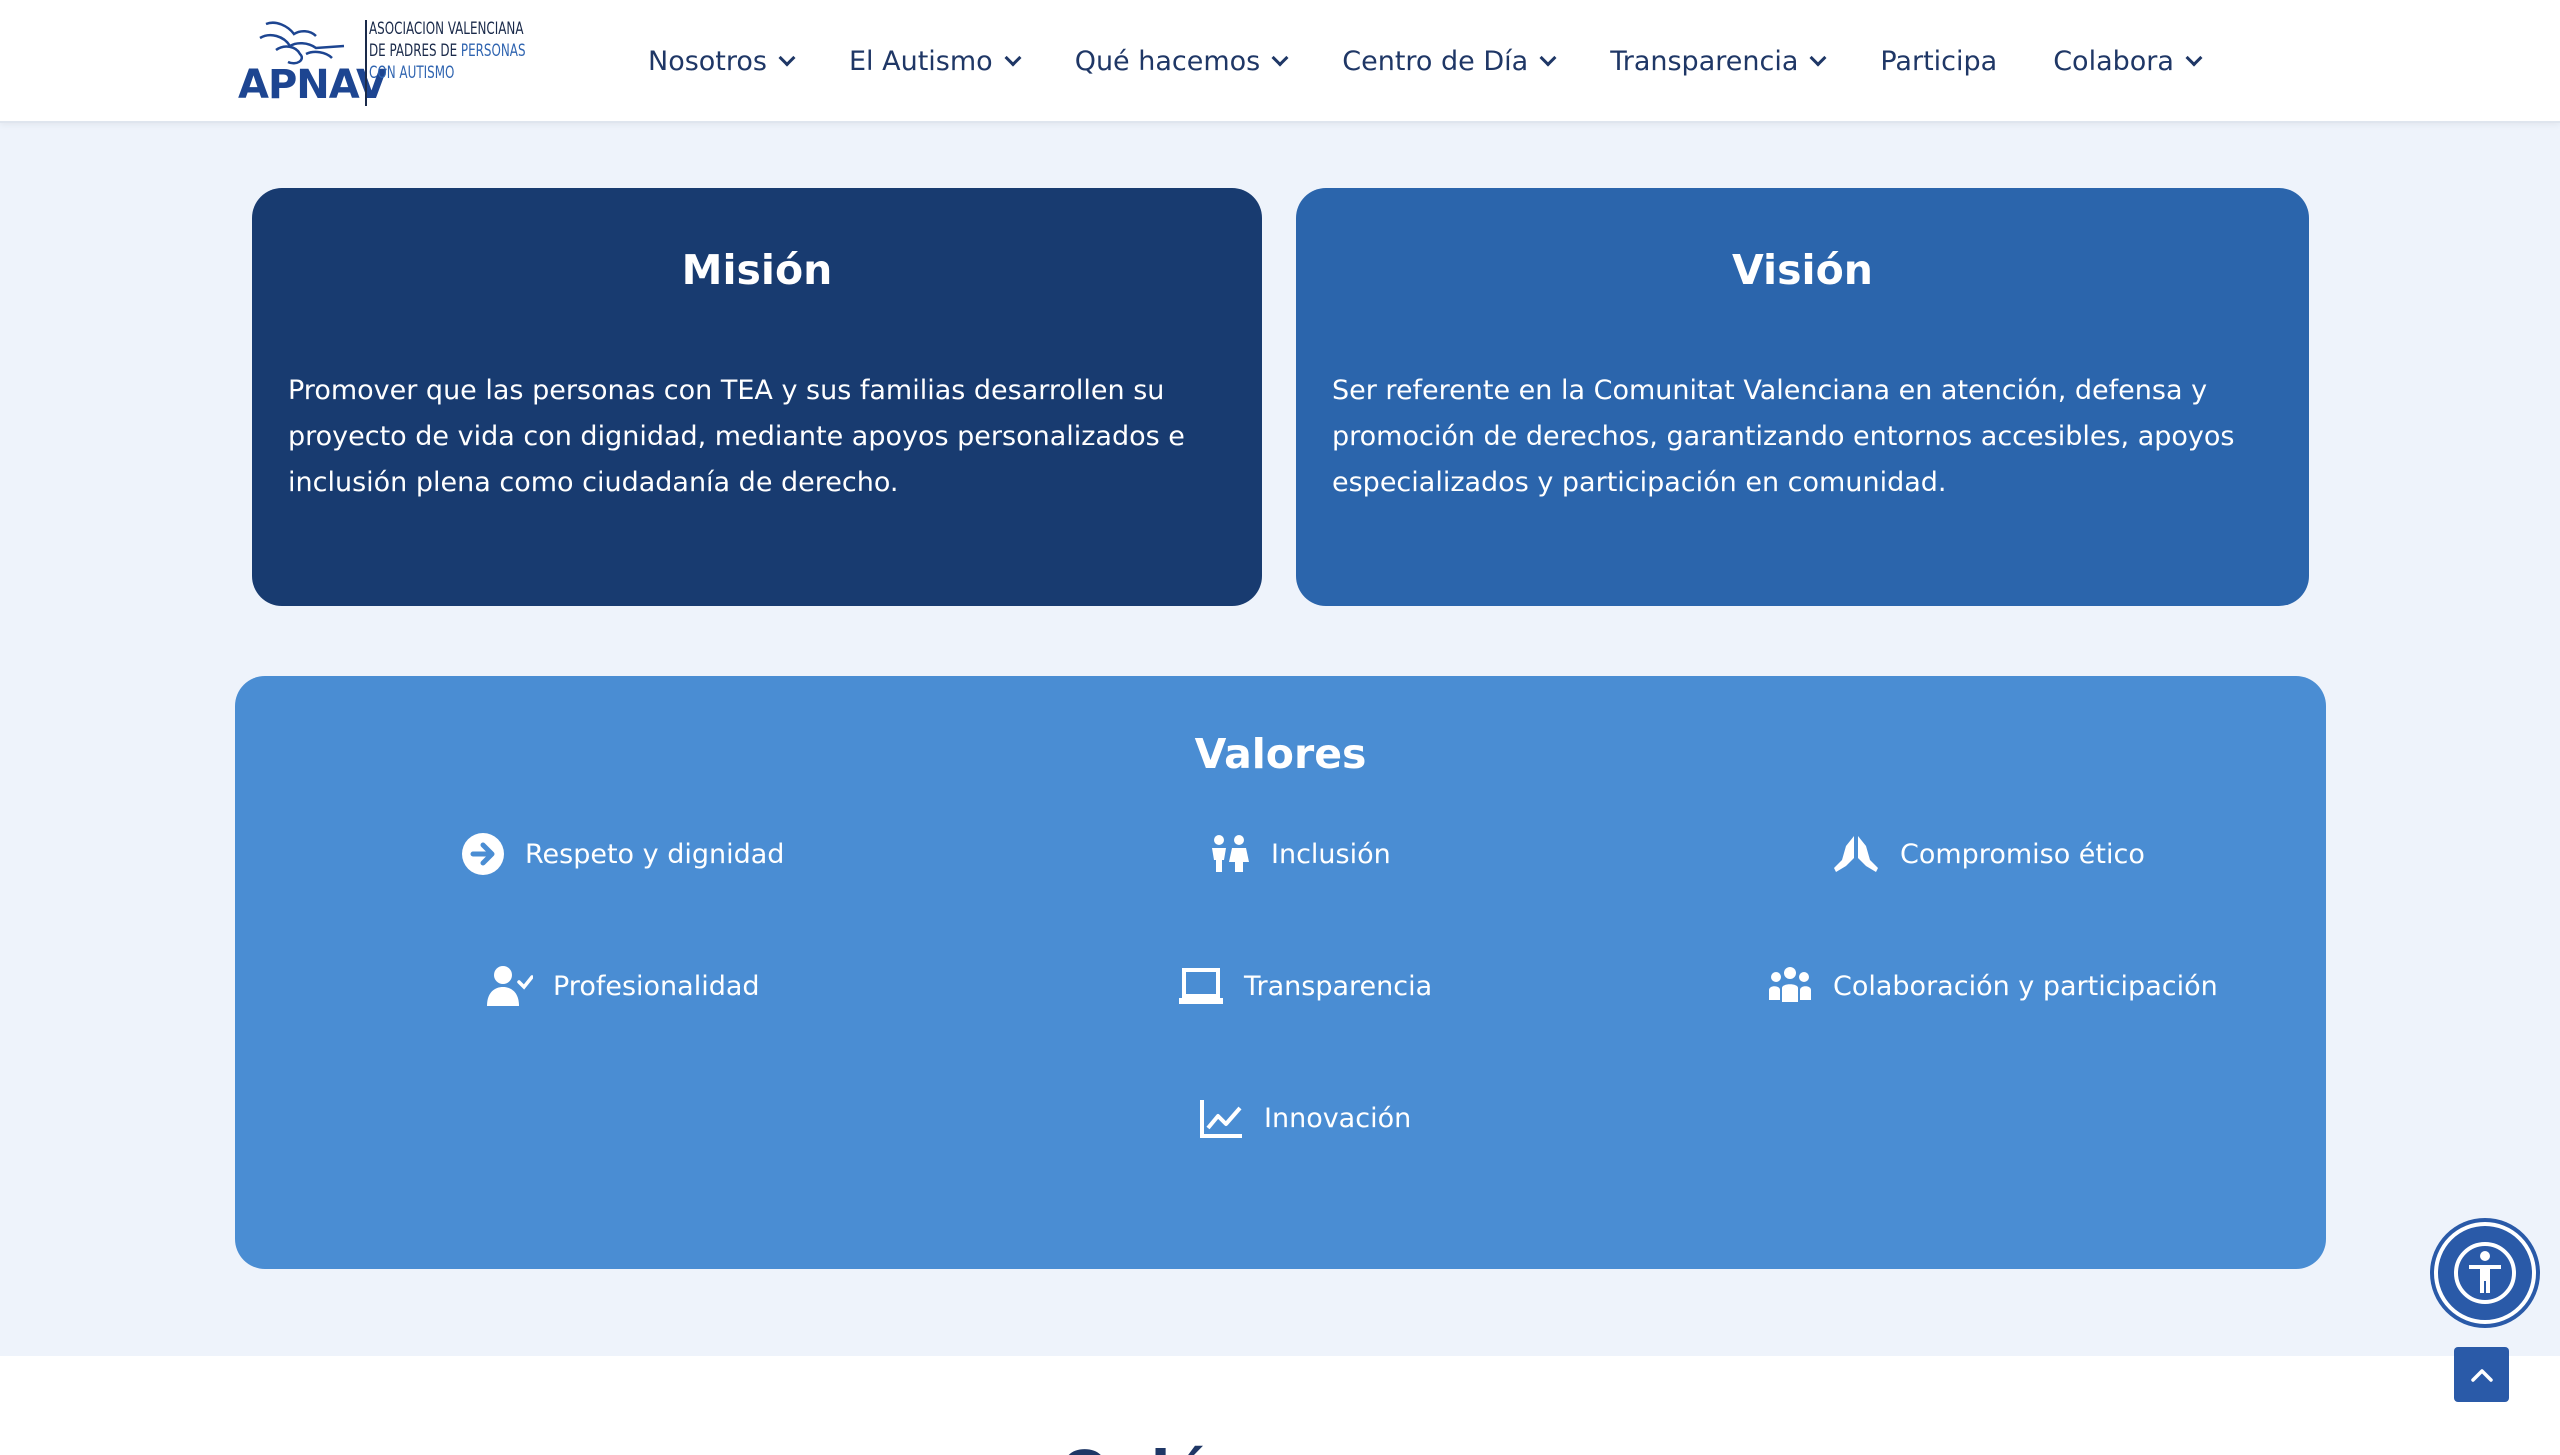 Image resolution: width=2560 pixels, height=1455 pixels. What do you see at coordinates (1201, 986) in the screenshot?
I see `laptop-icon` at bounding box center [1201, 986].